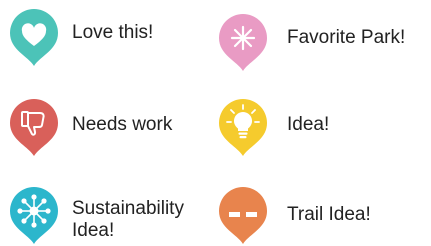  What do you see at coordinates (329, 214) in the screenshot?
I see `legend-label: Trail Idea!` at bounding box center [329, 214].